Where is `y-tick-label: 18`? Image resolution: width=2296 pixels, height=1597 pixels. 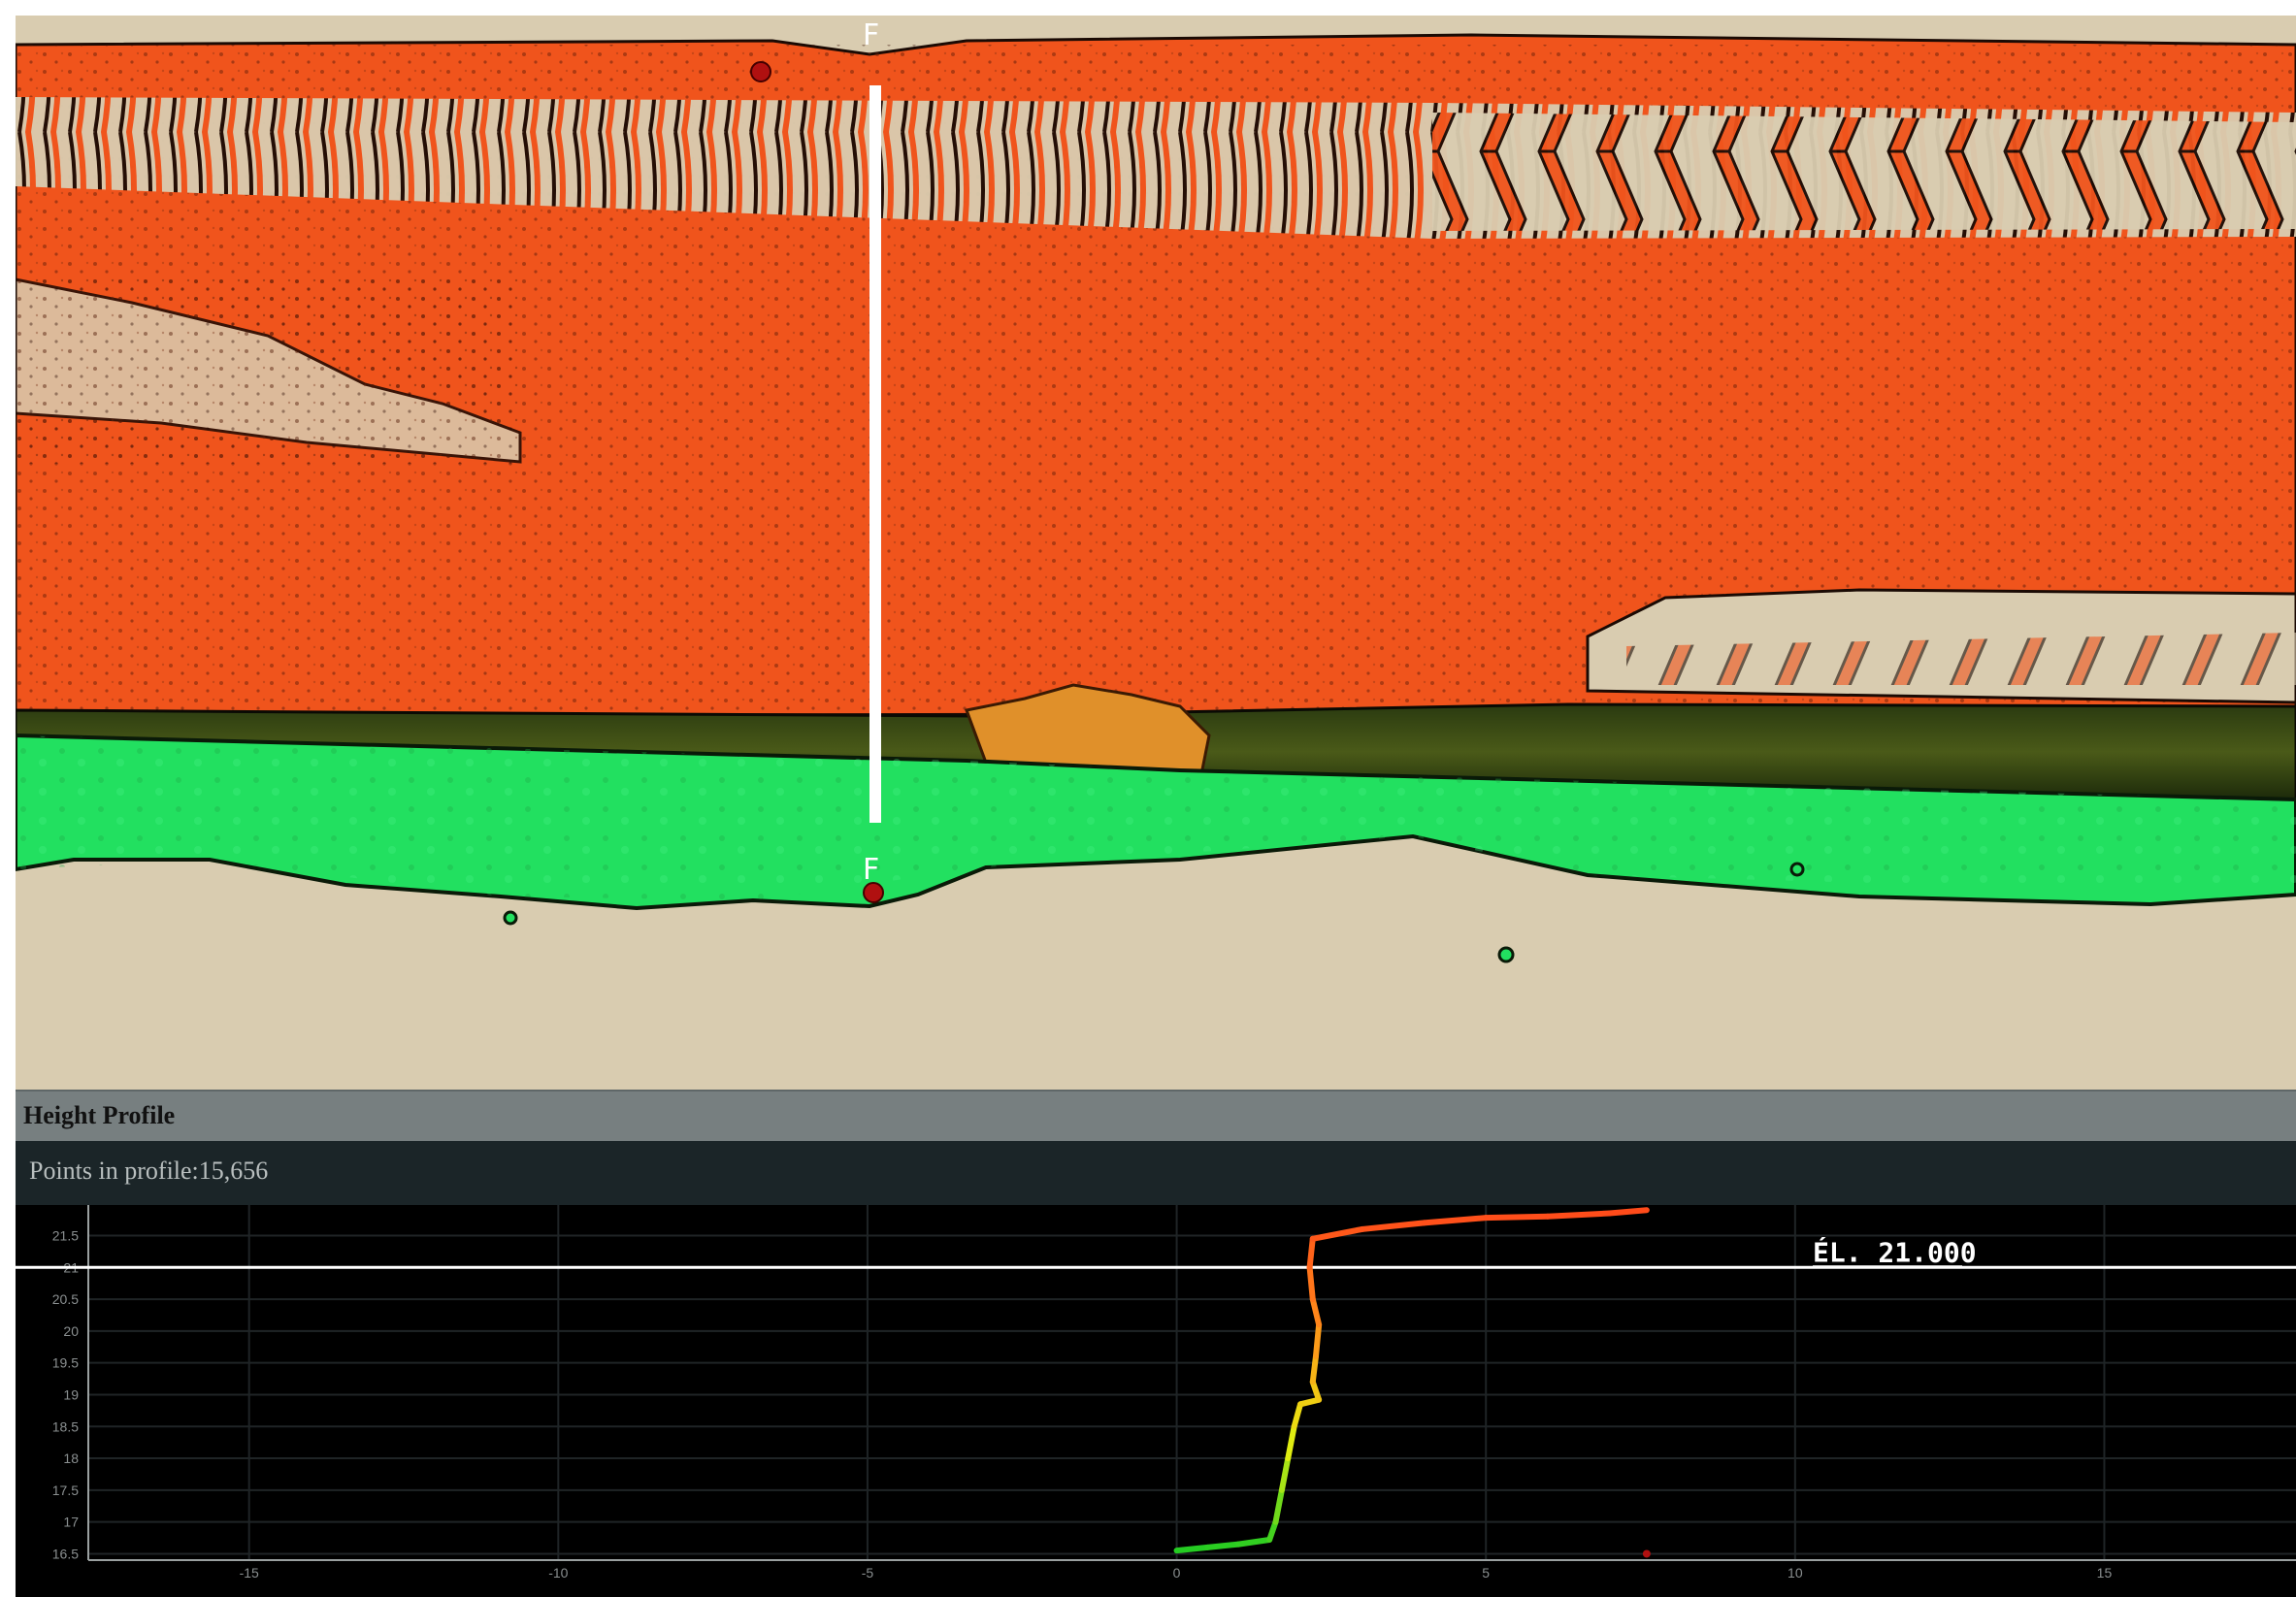 y-tick-label: 18 is located at coordinates (71, 1458).